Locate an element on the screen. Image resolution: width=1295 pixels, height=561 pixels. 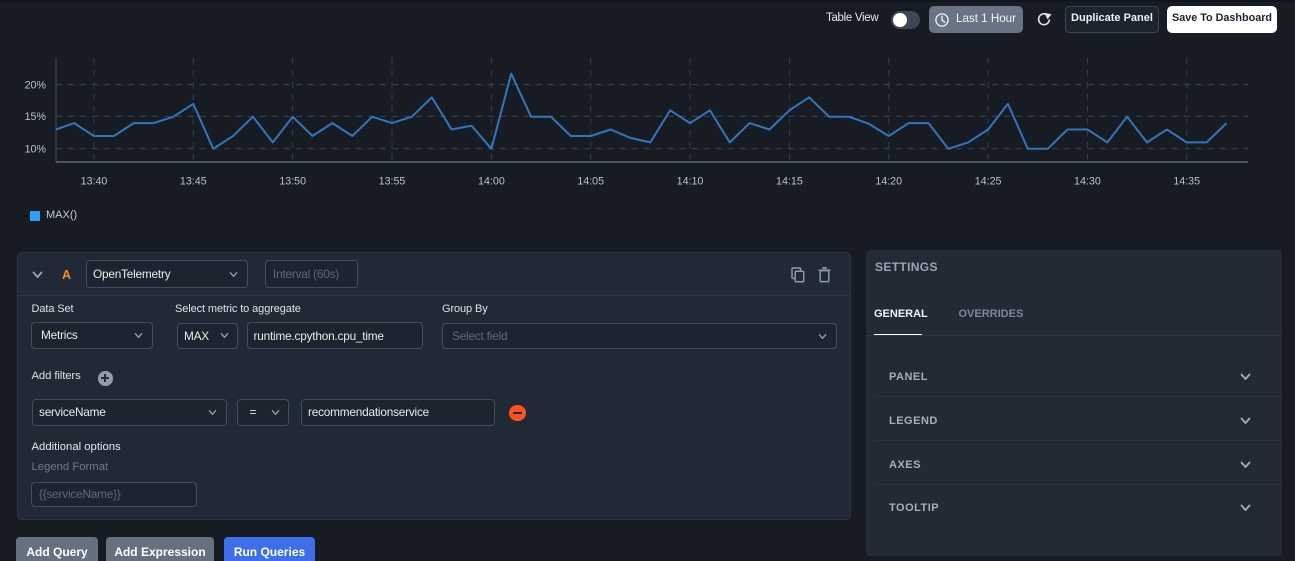
svg-text: 10% is located at coordinates (36, 150).